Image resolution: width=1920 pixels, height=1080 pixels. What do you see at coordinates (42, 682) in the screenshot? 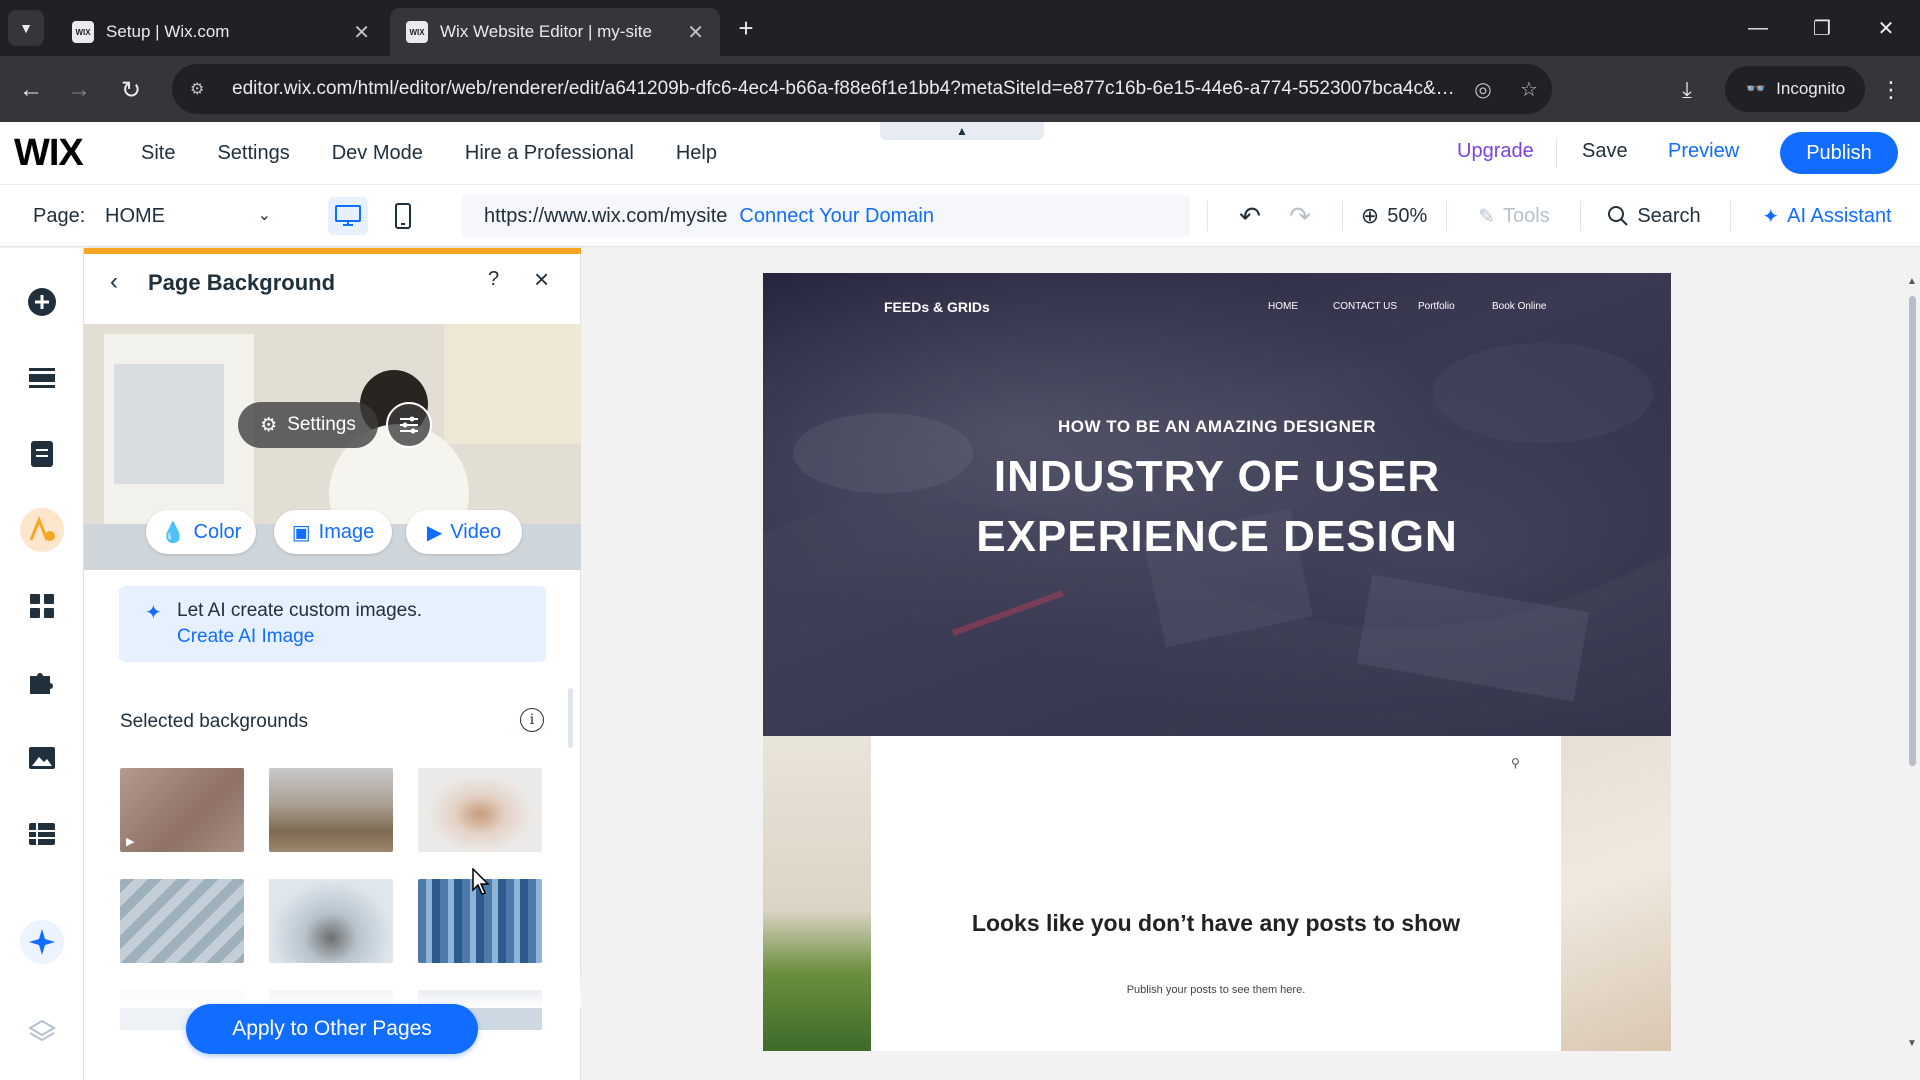
I see `business-apps-button` at bounding box center [42, 682].